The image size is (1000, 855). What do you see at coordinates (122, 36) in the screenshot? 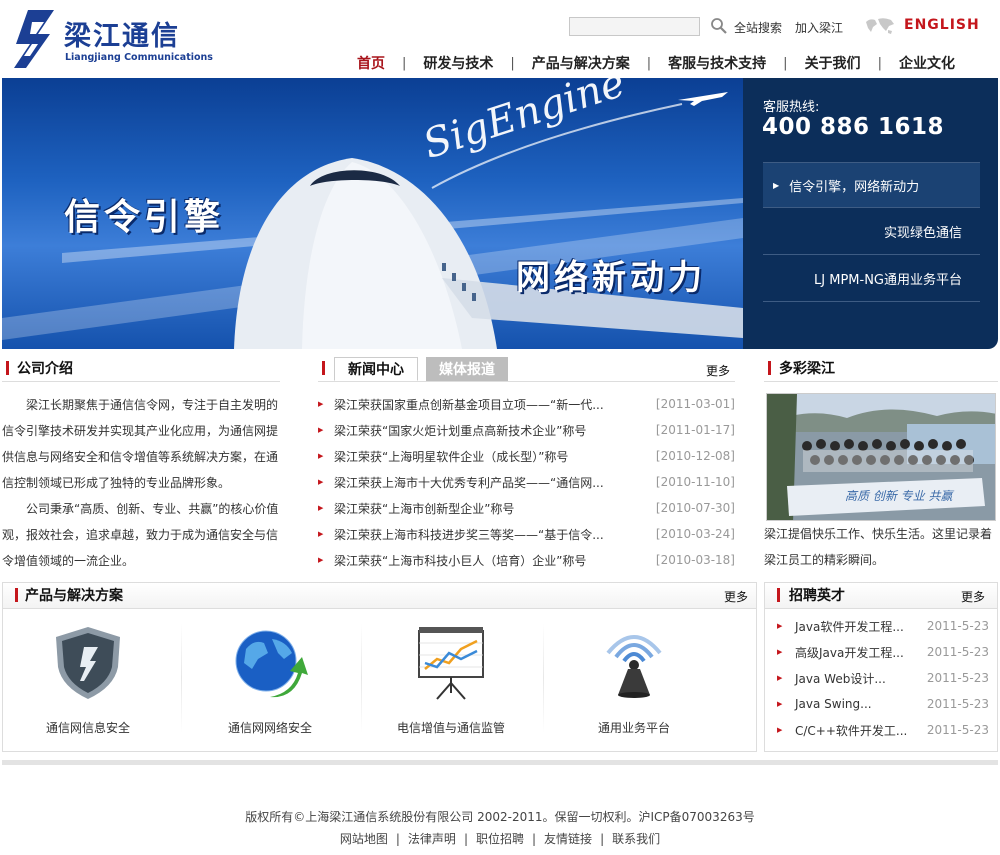
I see `logo-chinese-name: 梁江通信` at bounding box center [122, 36].